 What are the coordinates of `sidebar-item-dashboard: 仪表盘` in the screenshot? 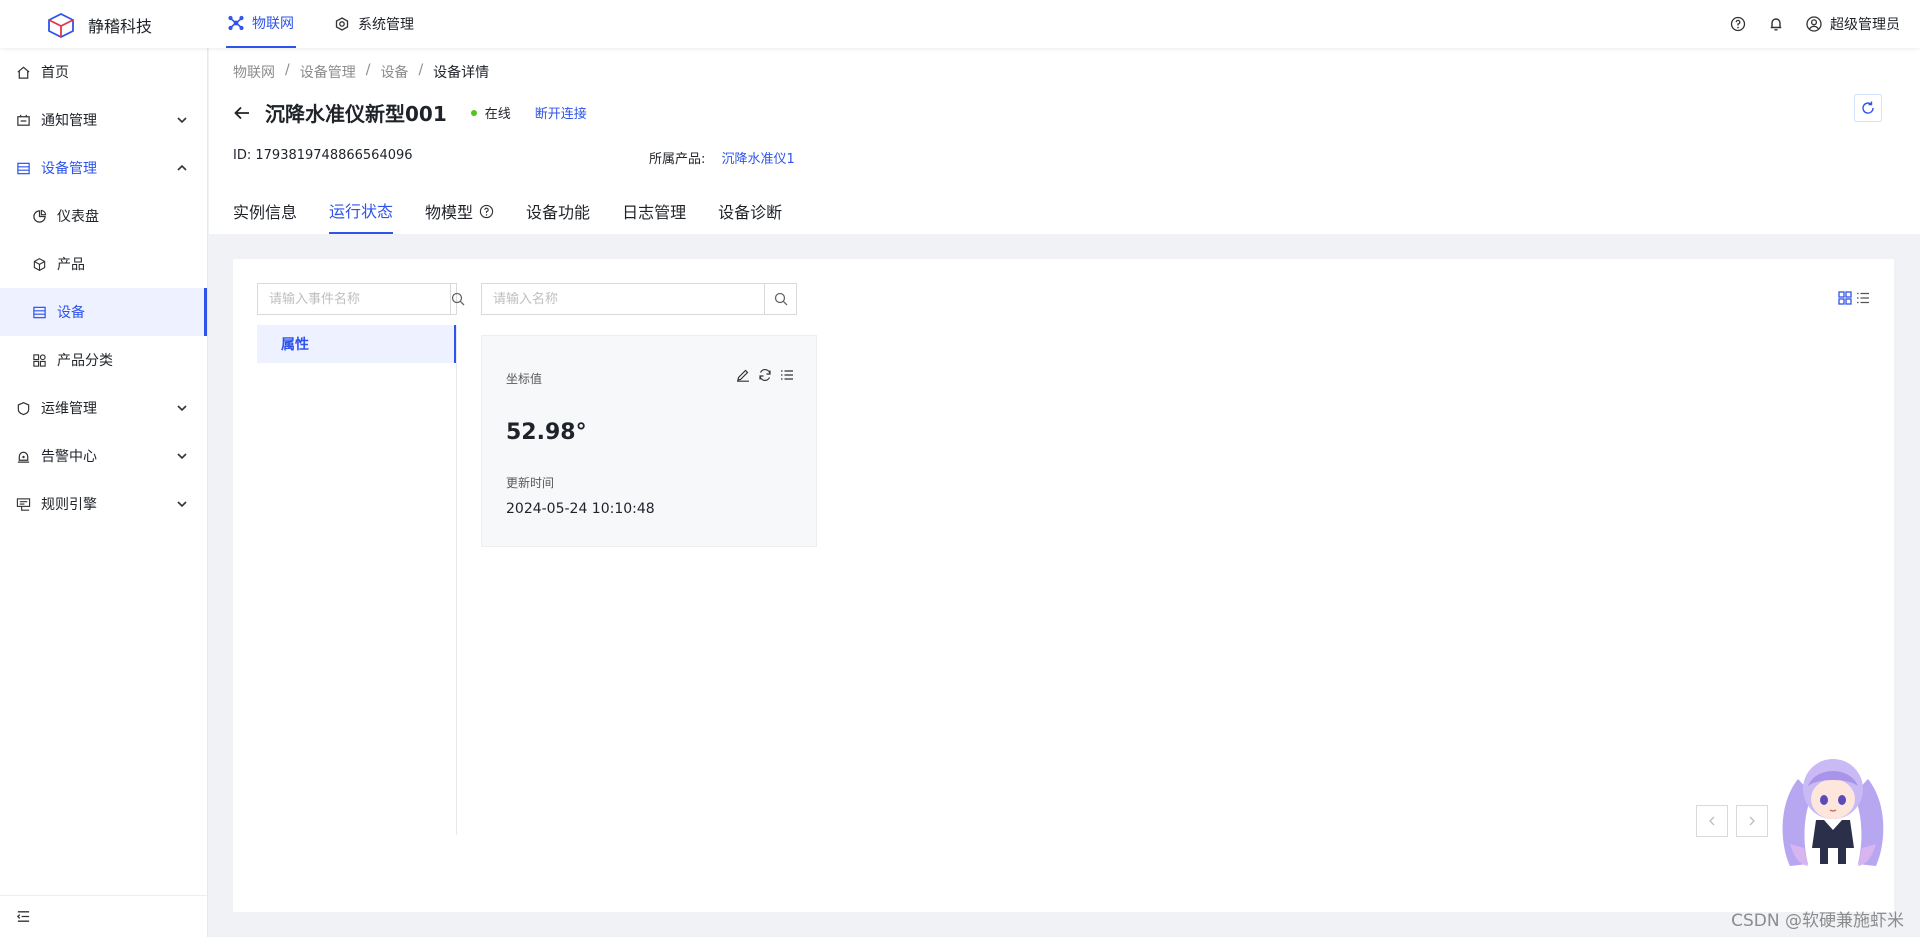 It's located at (103, 216).